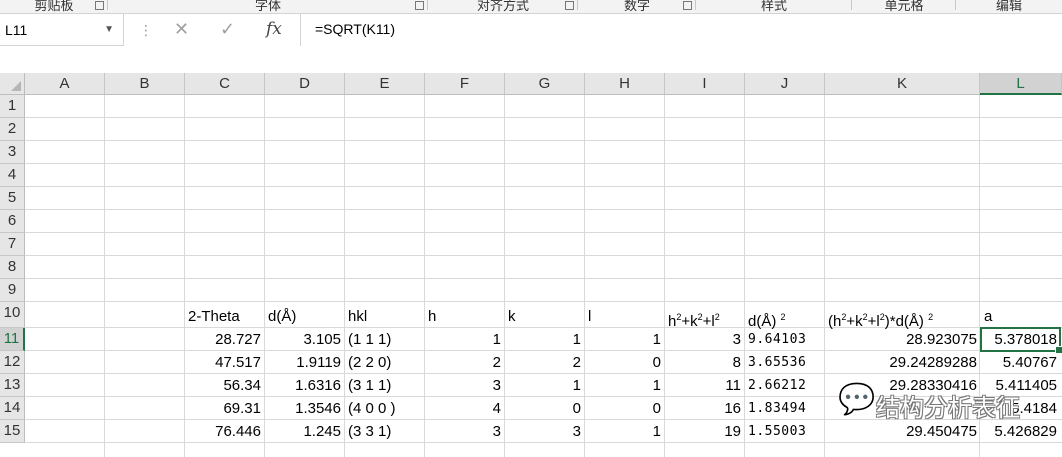 The width and height of the screenshot is (1062, 457). I want to click on row-header-10: 10, so click(12, 315).